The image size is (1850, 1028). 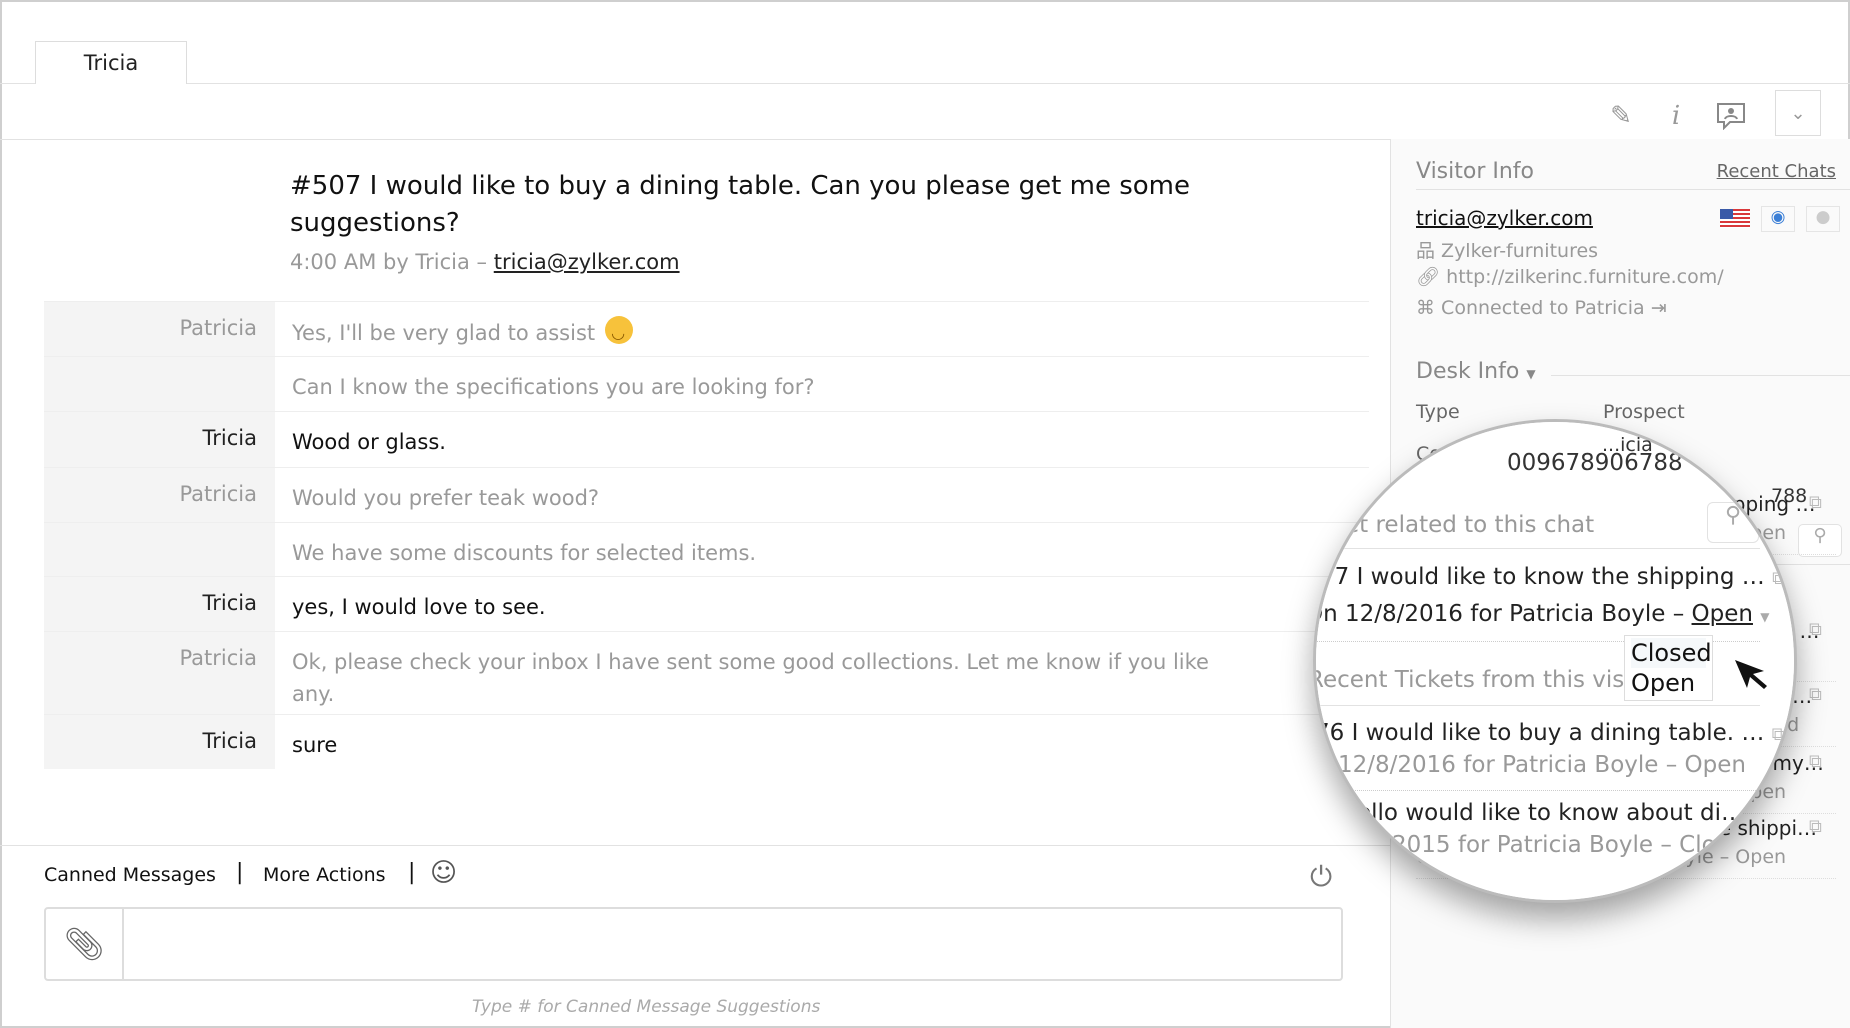 I want to click on message-text: Wood or glass., so click(x=822, y=439).